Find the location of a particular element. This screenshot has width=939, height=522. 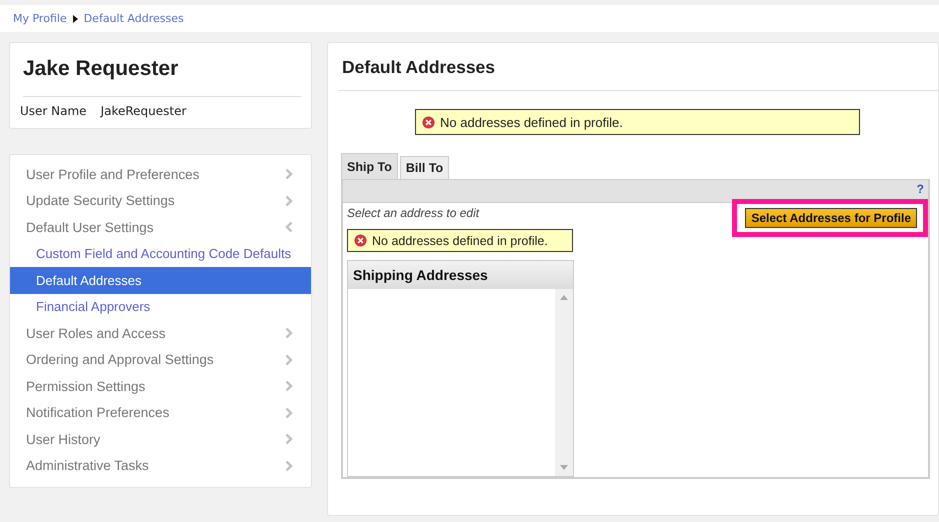

nav-item-label: Notification Preferences is located at coordinates (98, 412).